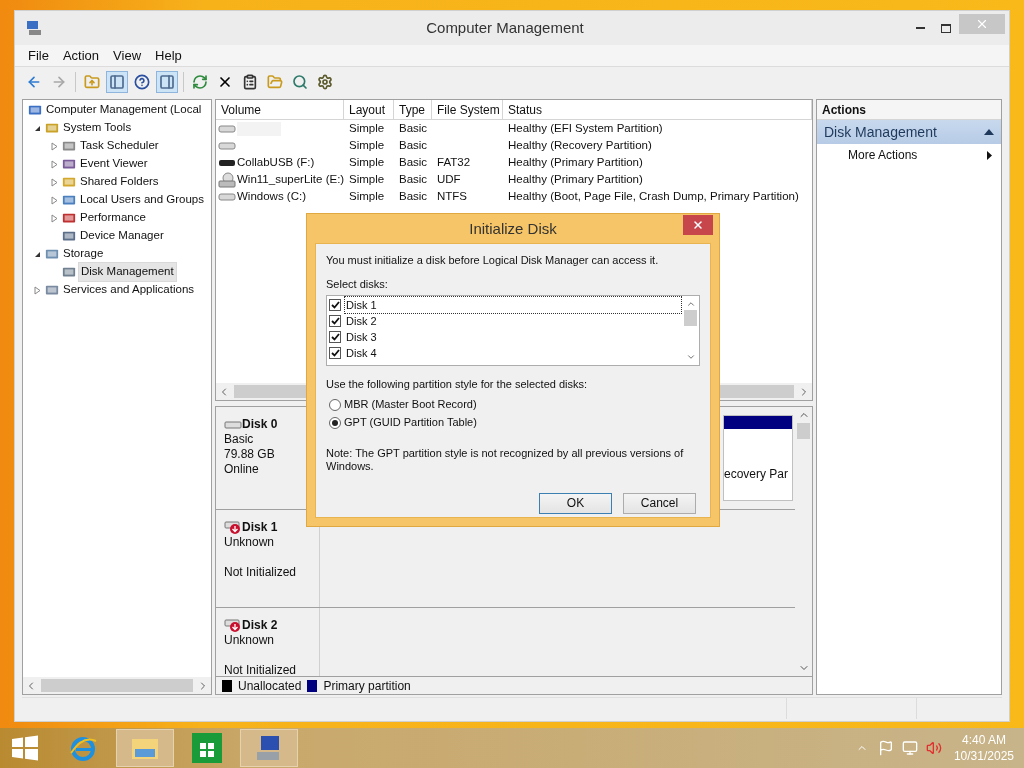  I want to click on tree-item: Event Viewer, so click(114, 164).